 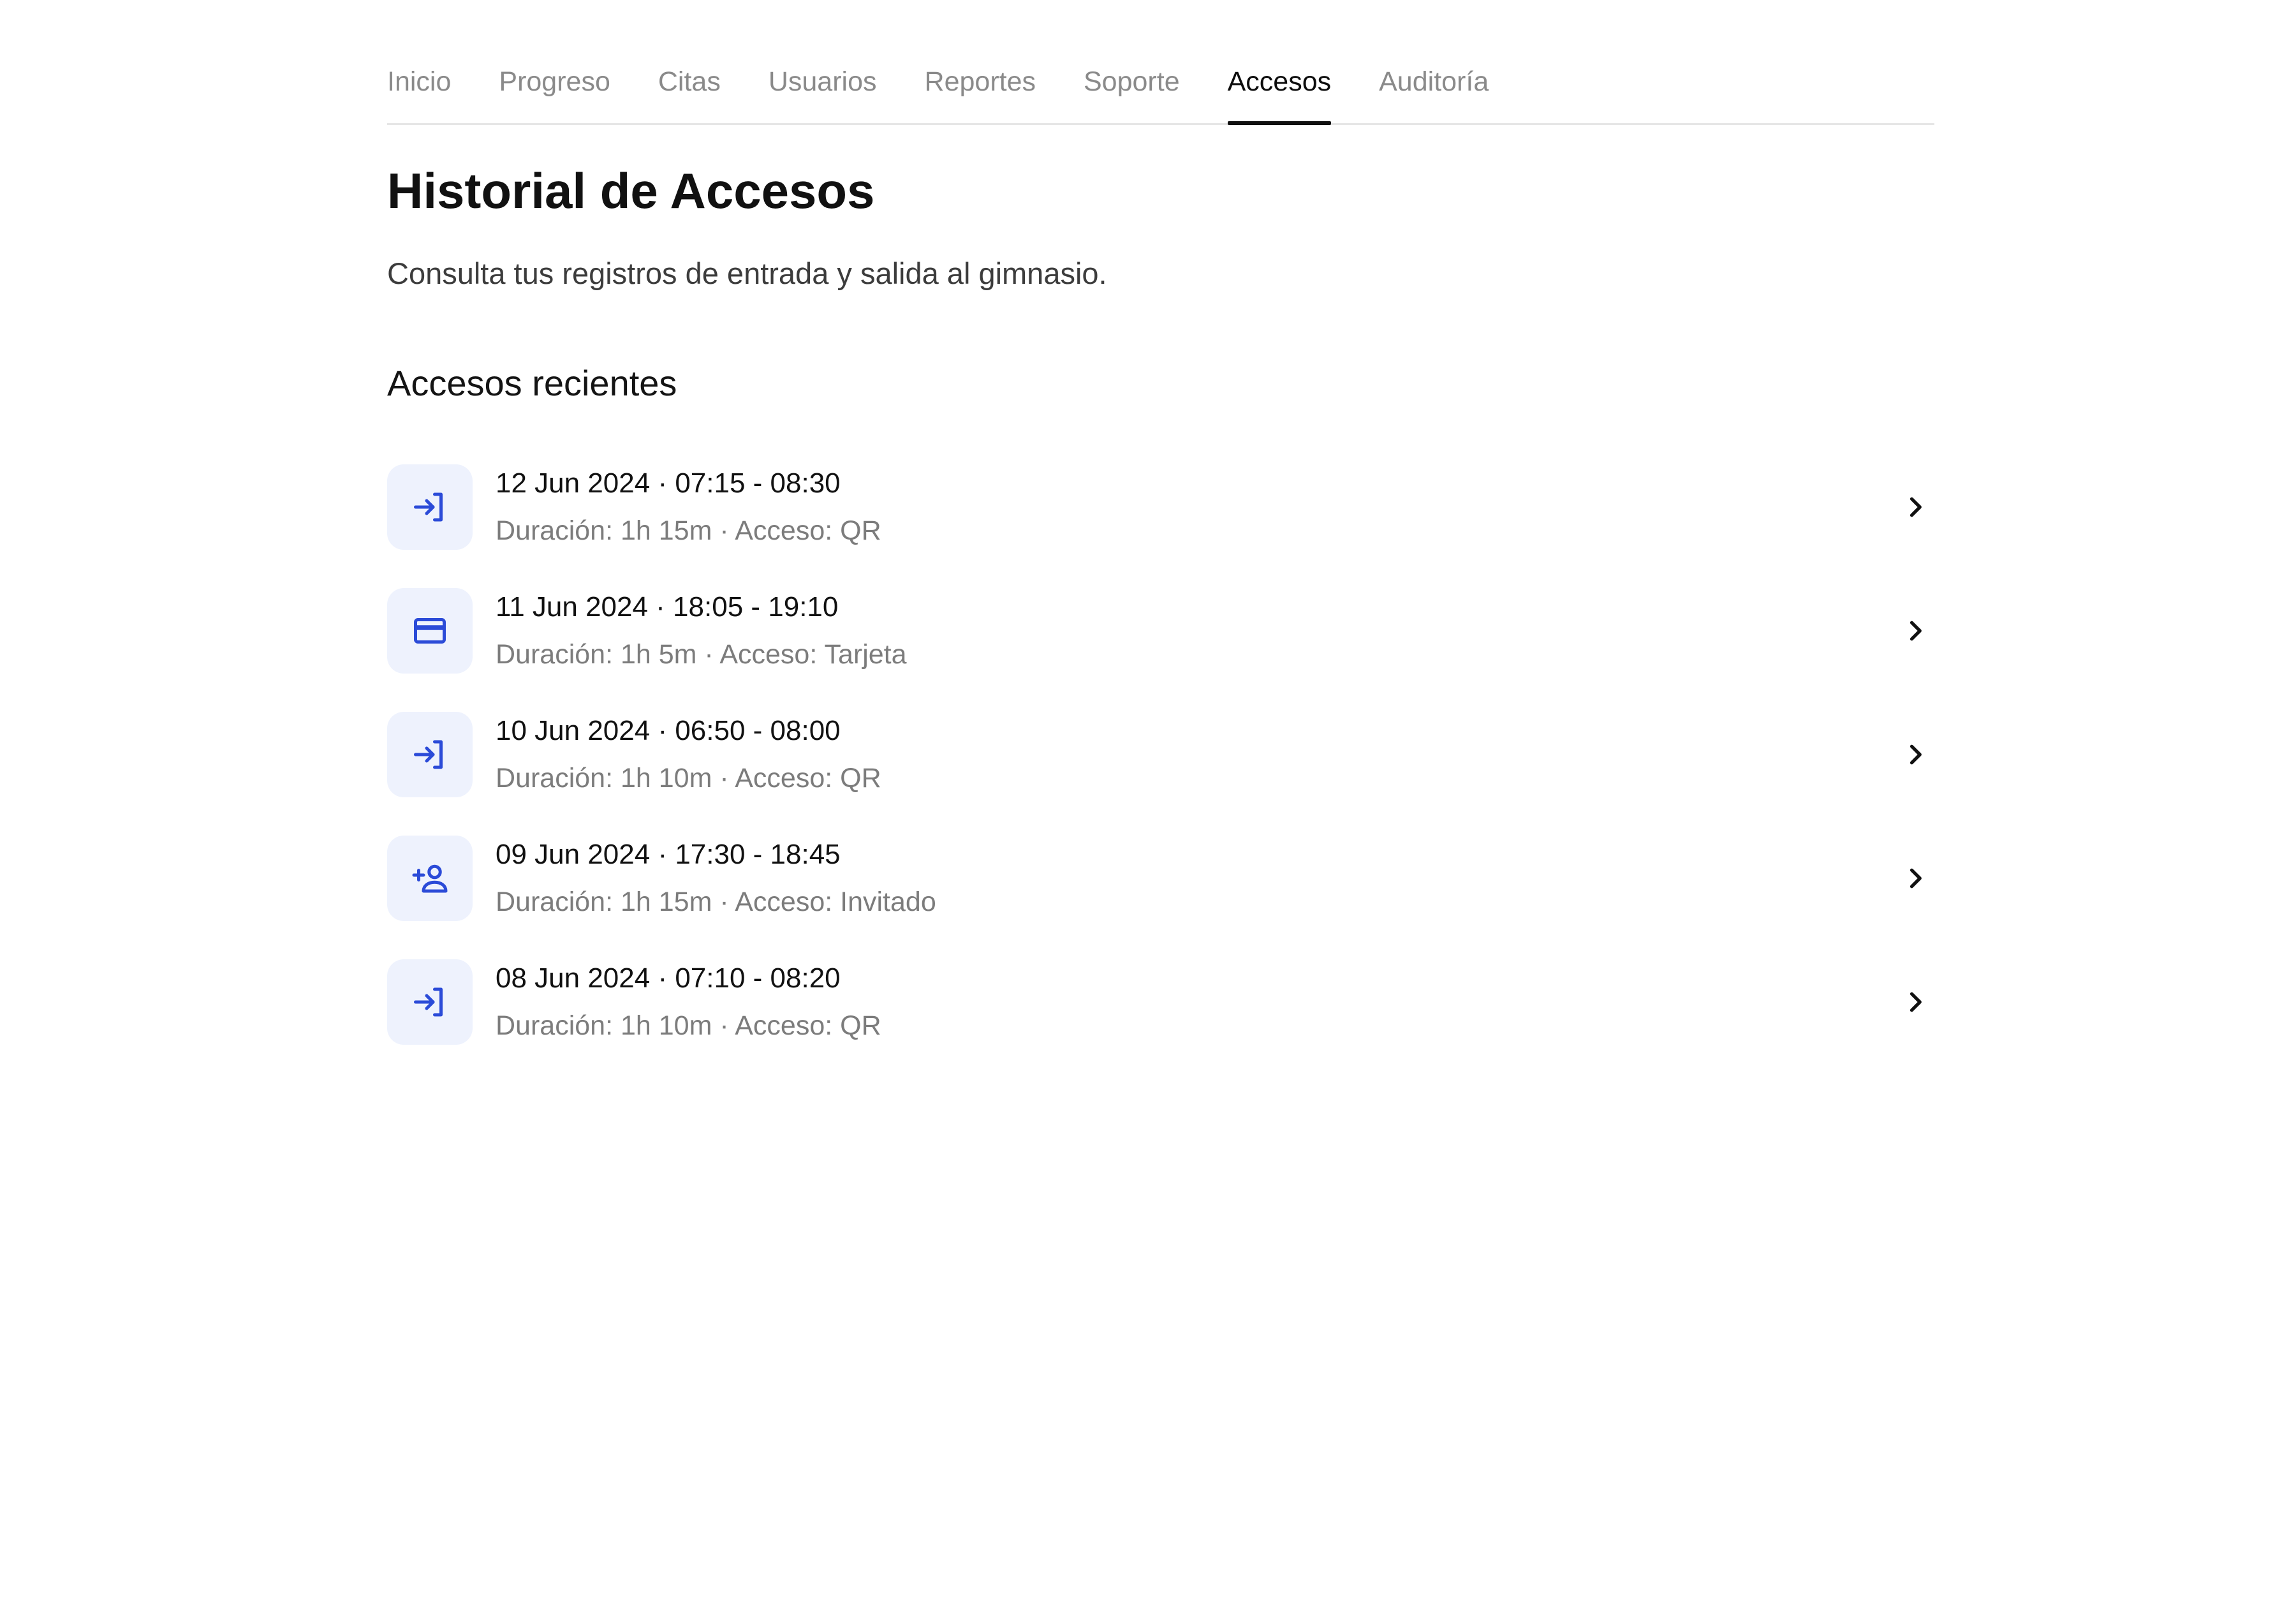 What do you see at coordinates (668, 607) in the screenshot?
I see `access-datetime: 11 Jun 2024 · 18:05 - 19:10` at bounding box center [668, 607].